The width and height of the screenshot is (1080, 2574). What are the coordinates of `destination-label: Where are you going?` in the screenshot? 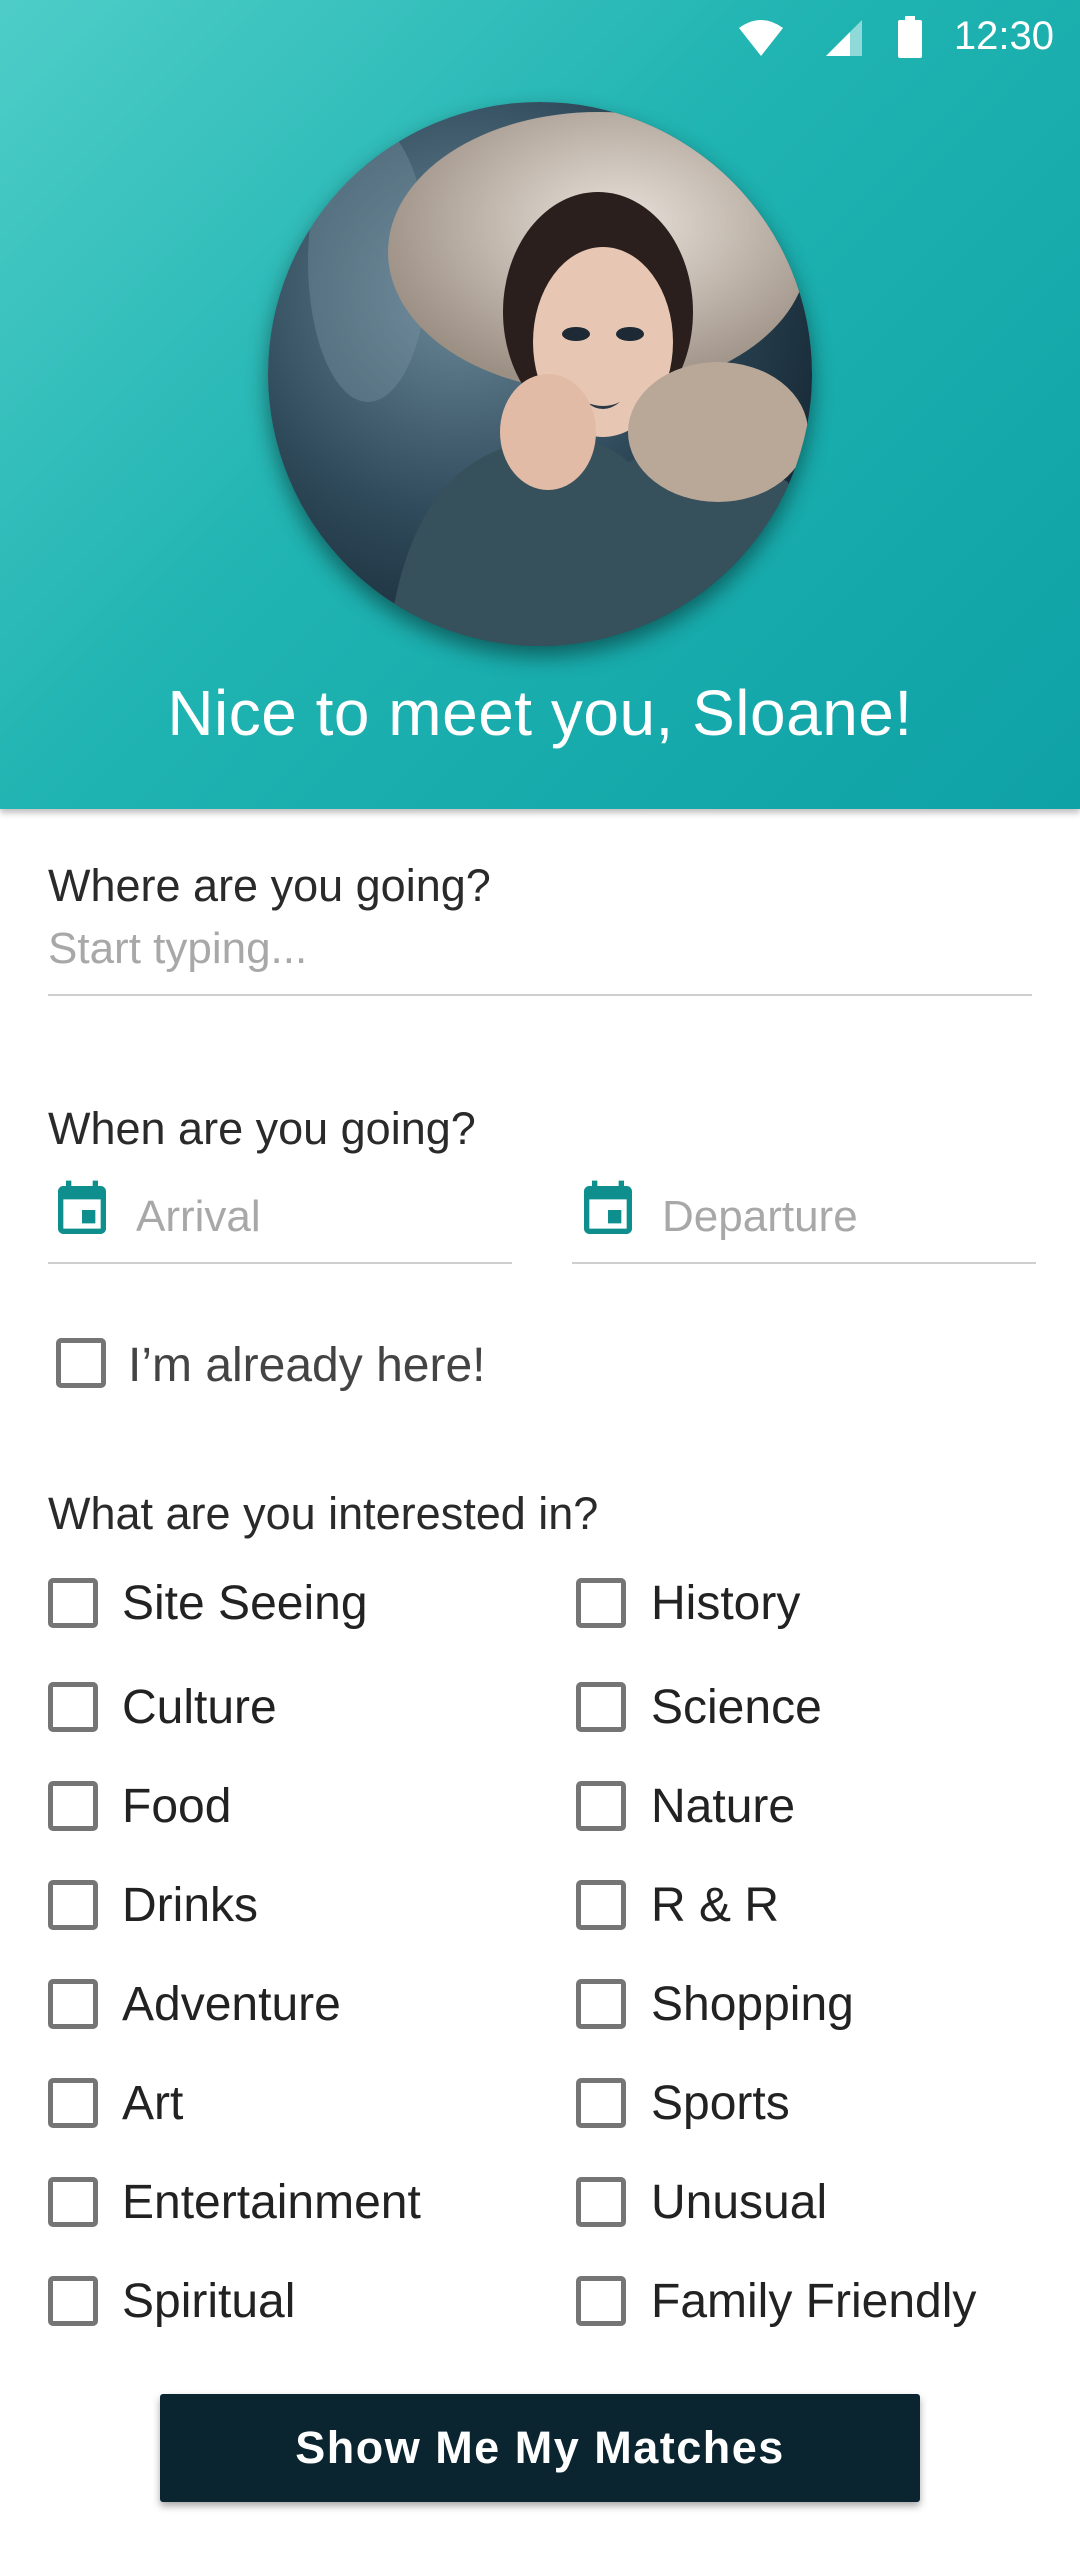 It's located at (269, 885).